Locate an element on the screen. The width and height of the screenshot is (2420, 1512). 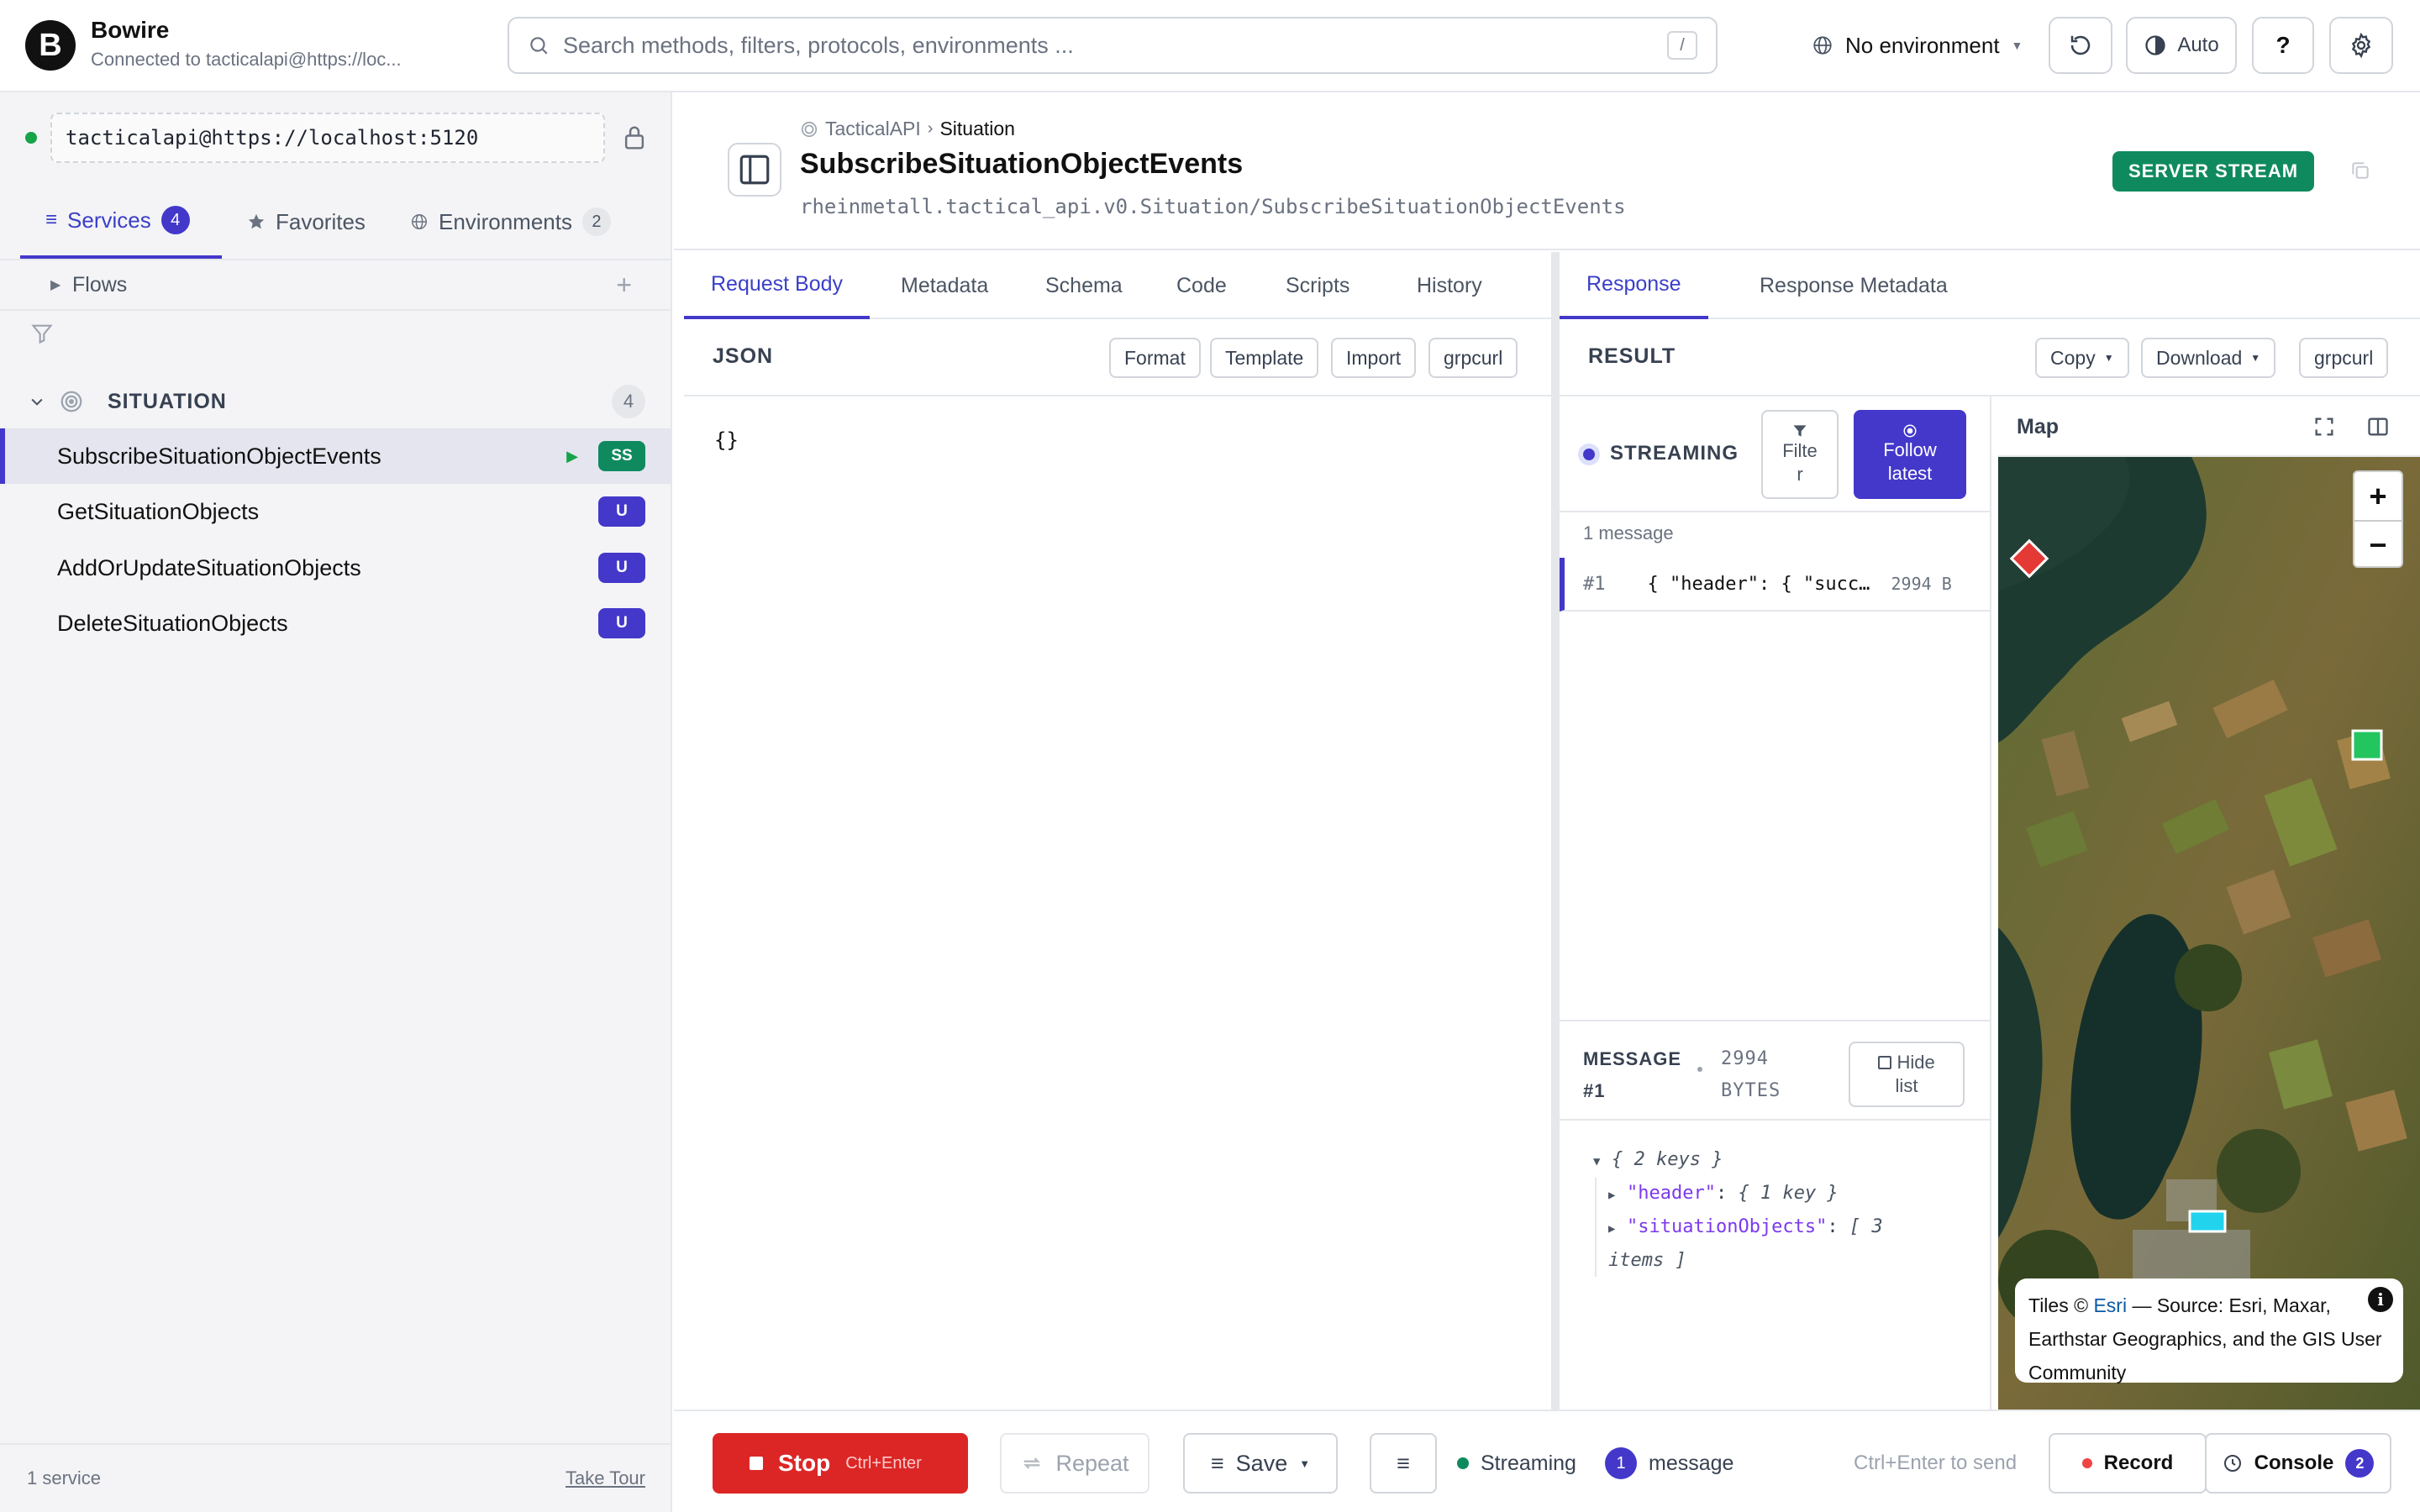
menu-button: ≡ is located at coordinates (1404, 1463).